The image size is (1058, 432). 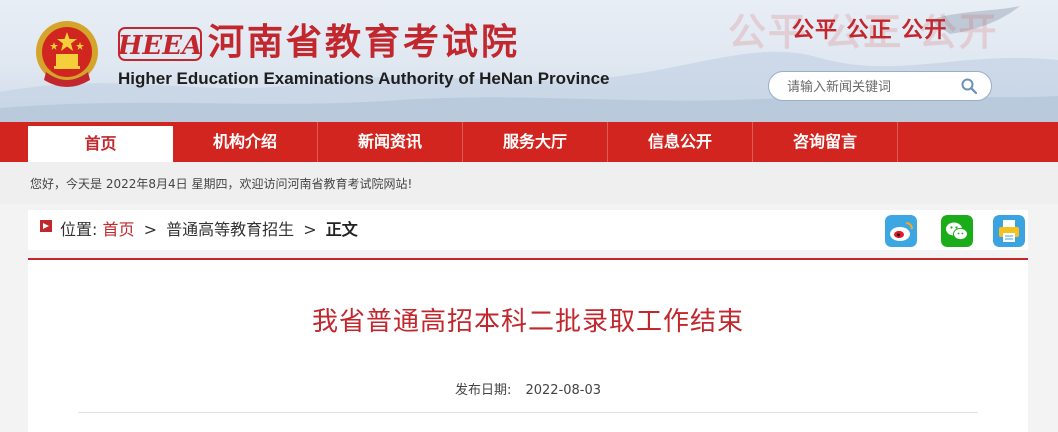 I want to click on main-nav: 首页 机构介绍 新闻资讯 服务大厅 信息公开 咨询留言, so click(x=529, y=142).